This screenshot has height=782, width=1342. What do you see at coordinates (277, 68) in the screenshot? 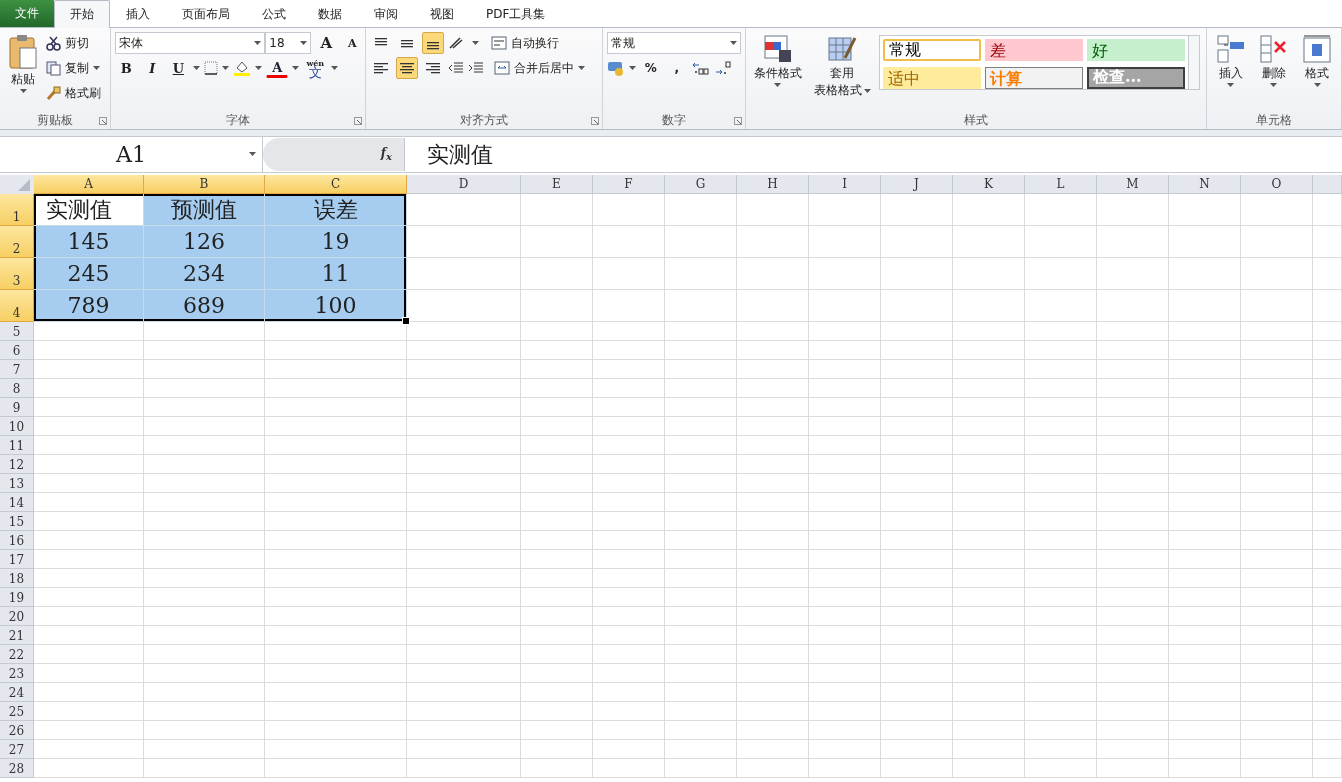
I see `font-color-button: A` at bounding box center [277, 68].